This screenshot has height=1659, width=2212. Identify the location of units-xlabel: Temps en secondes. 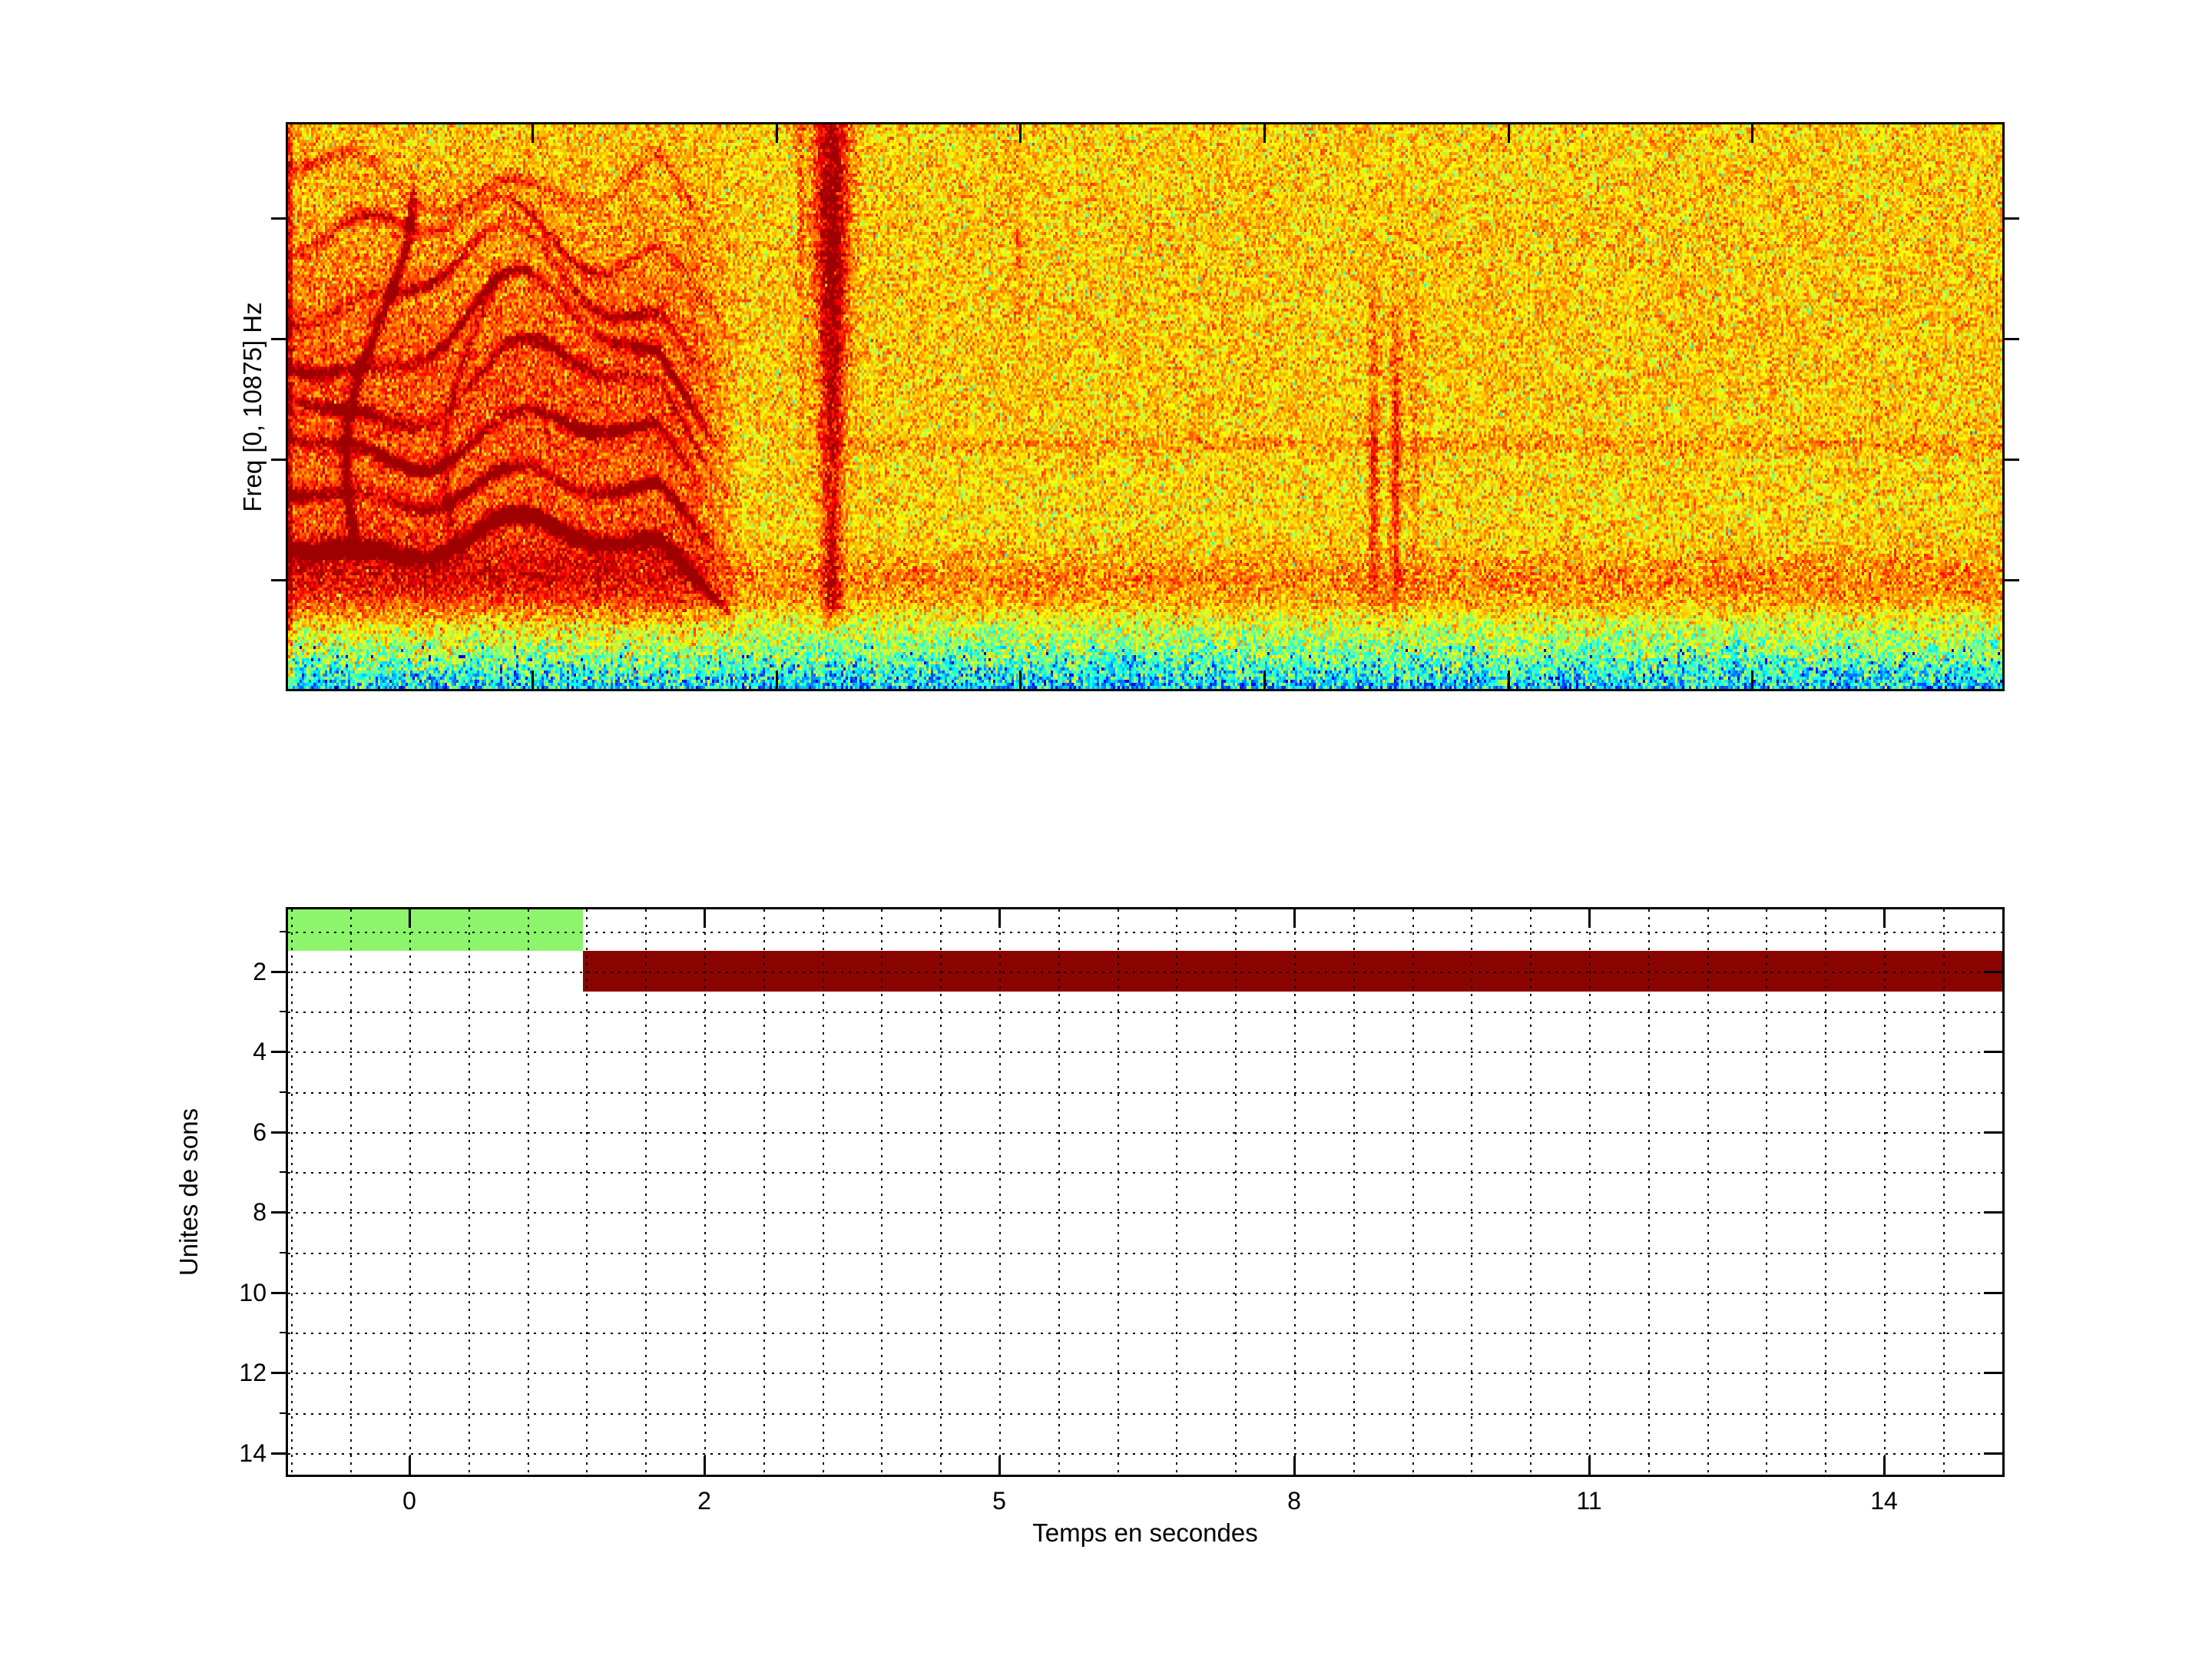
(1145, 1533).